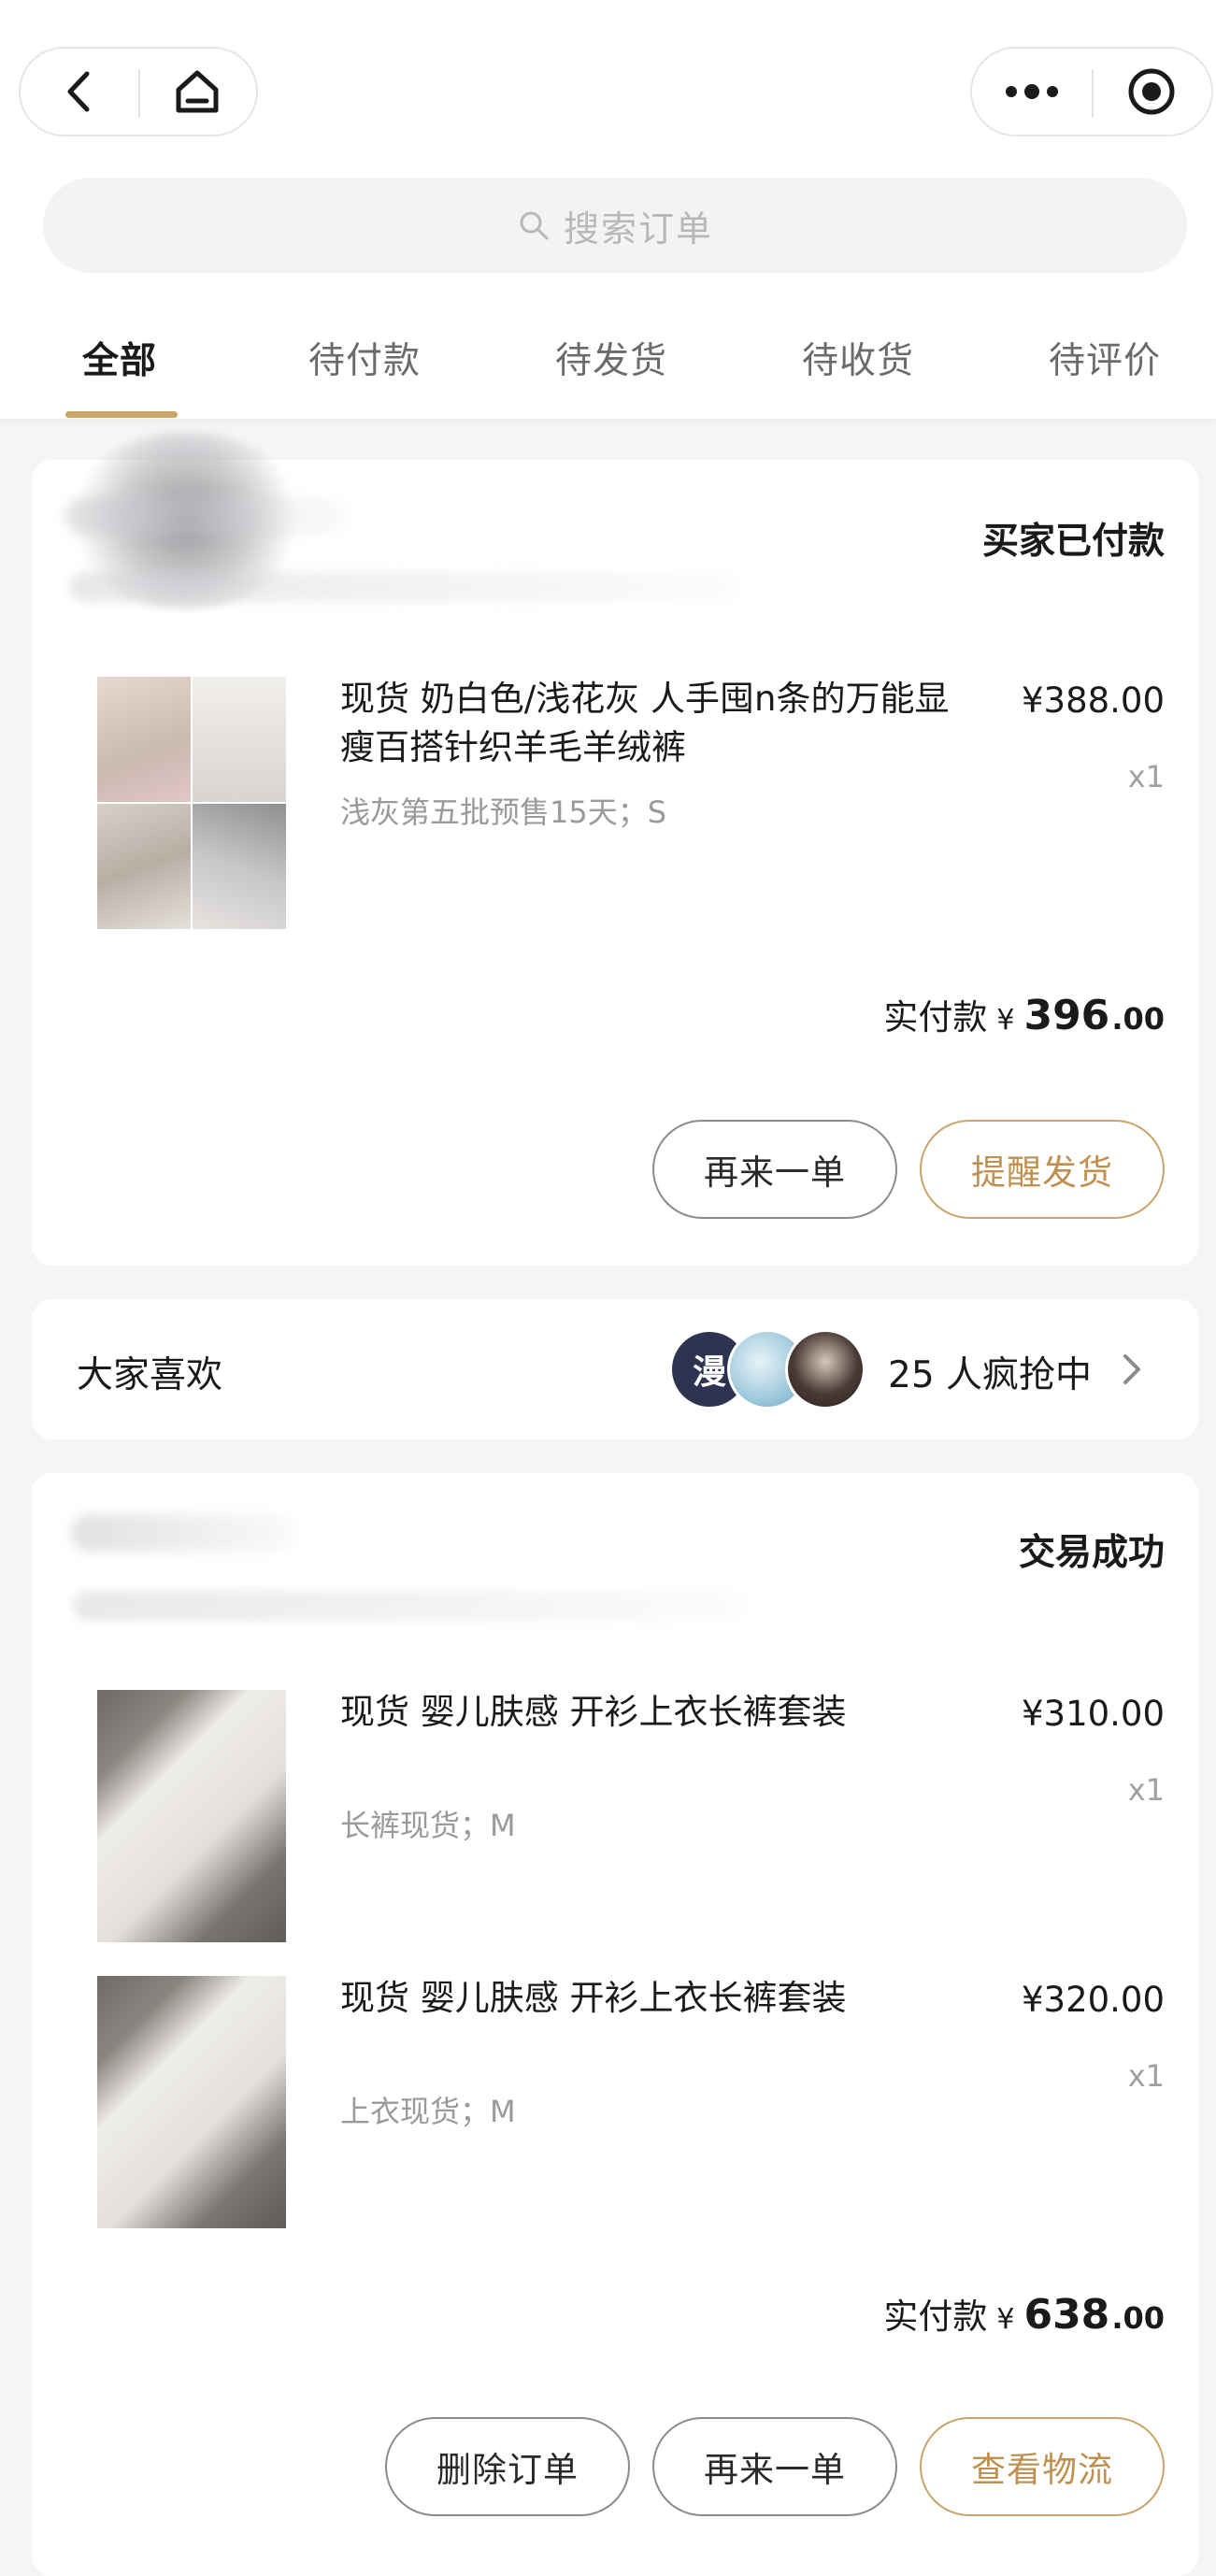 The height and width of the screenshot is (2576, 1216). I want to click on home-icon, so click(197, 91).